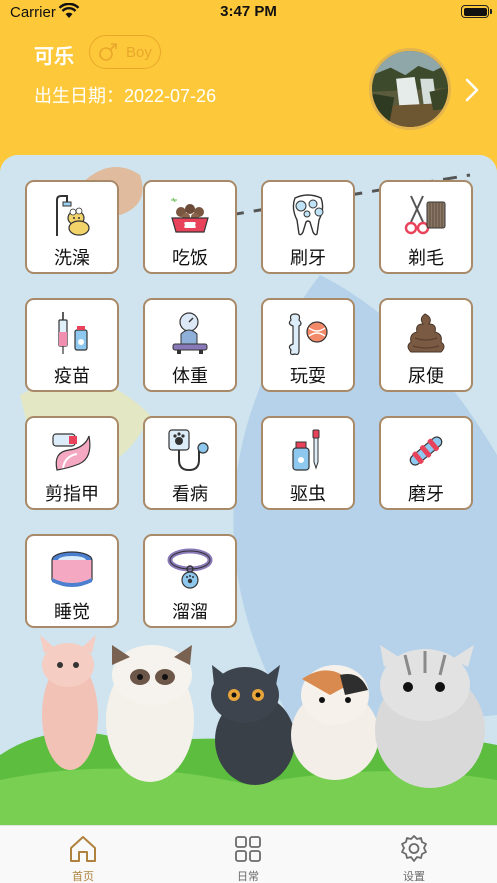 The height and width of the screenshot is (883, 497). Describe the element at coordinates (79, 96) in the screenshot. I see `birthday-label: 出生日期：` at that location.